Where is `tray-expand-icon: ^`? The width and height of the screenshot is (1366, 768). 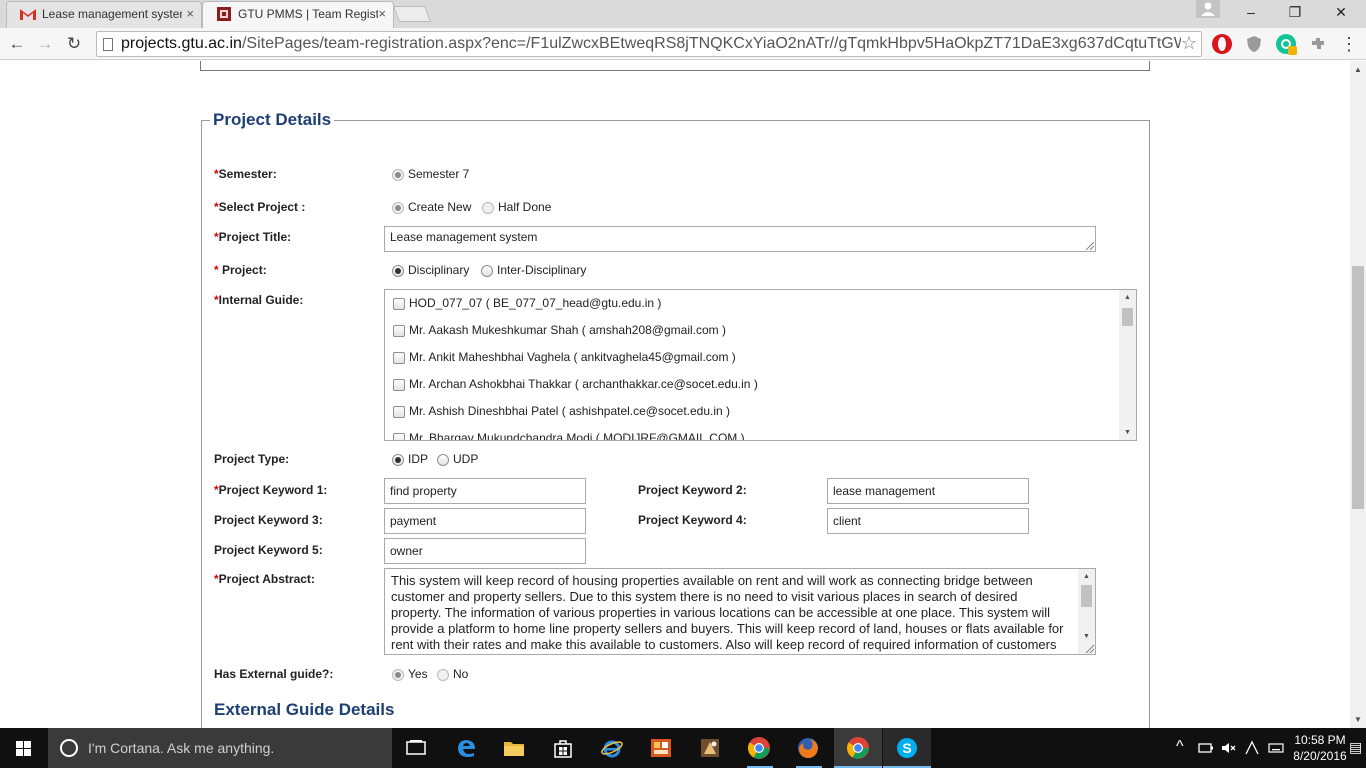
tray-expand-icon: ^ is located at coordinates (1180, 747).